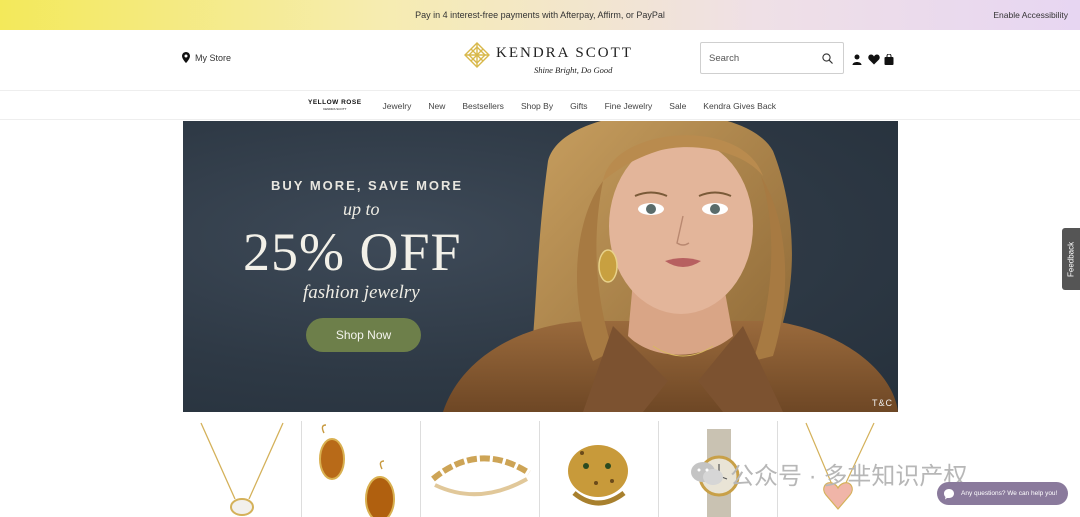 The width and height of the screenshot is (1080, 517). I want to click on nav-item-sale: Sale, so click(677, 106).